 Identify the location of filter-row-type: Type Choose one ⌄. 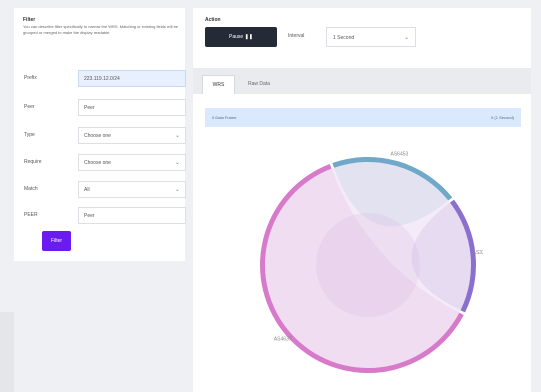
(104, 135).